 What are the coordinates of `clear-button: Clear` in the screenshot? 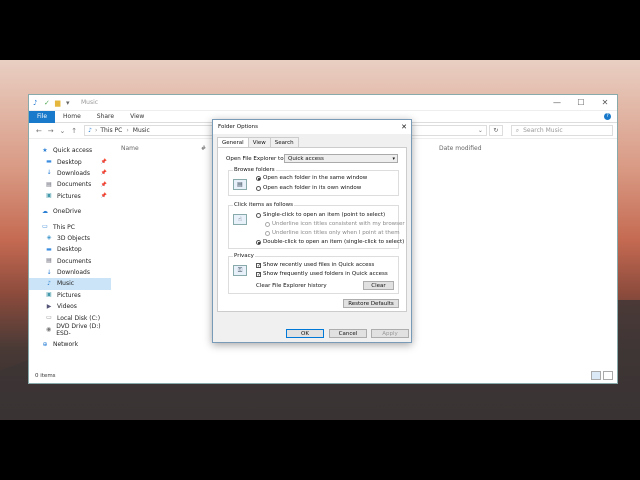 It's located at (378, 285).